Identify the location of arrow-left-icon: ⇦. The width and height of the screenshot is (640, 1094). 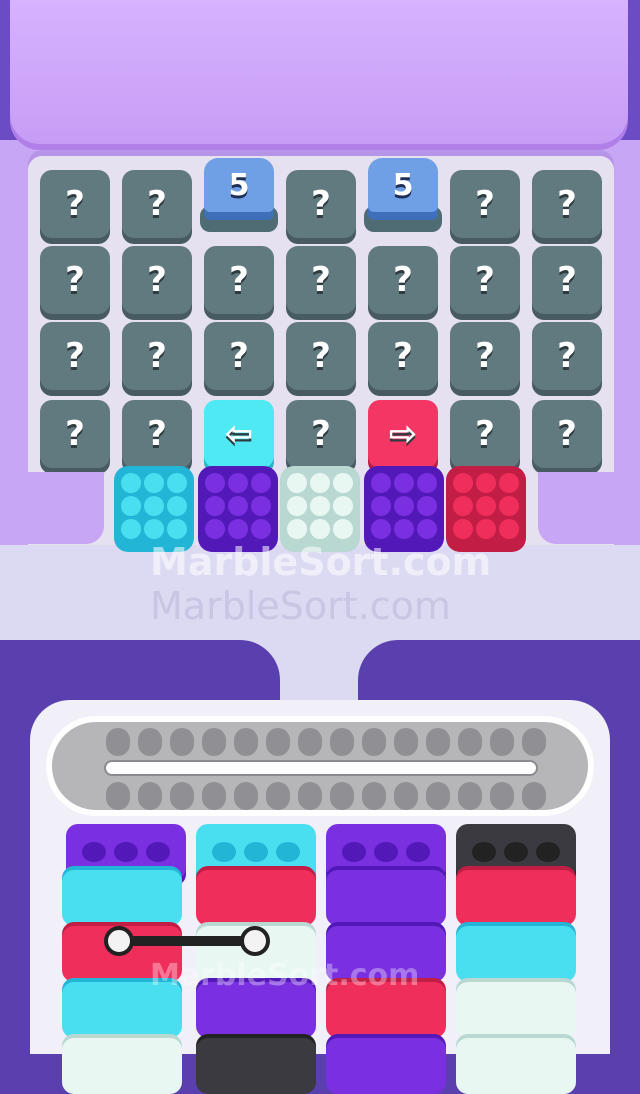
(239, 434).